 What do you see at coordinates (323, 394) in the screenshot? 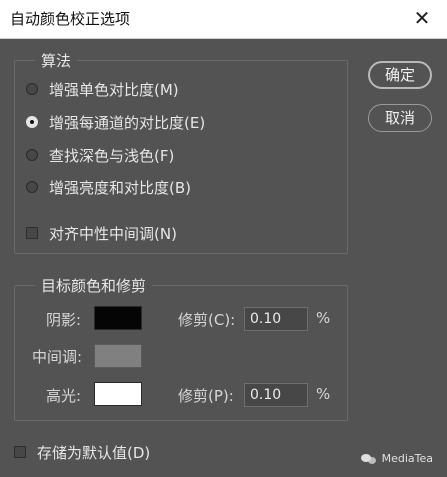
I see `clip-highlights-percent: %` at bounding box center [323, 394].